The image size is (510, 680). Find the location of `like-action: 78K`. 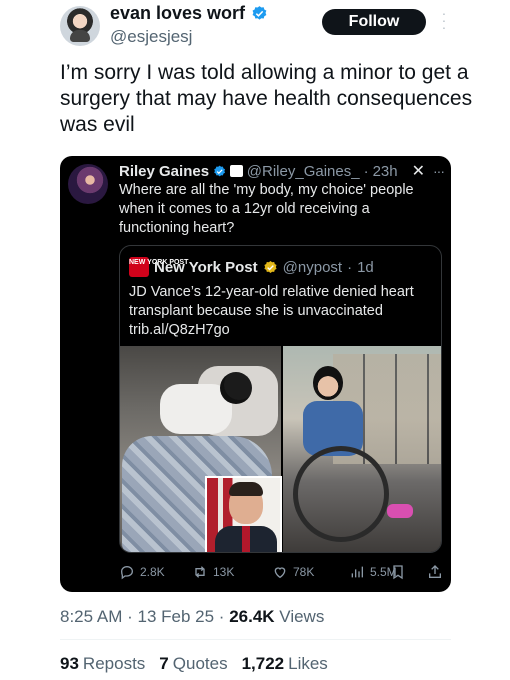

like-action: 78K is located at coordinates (293, 572).